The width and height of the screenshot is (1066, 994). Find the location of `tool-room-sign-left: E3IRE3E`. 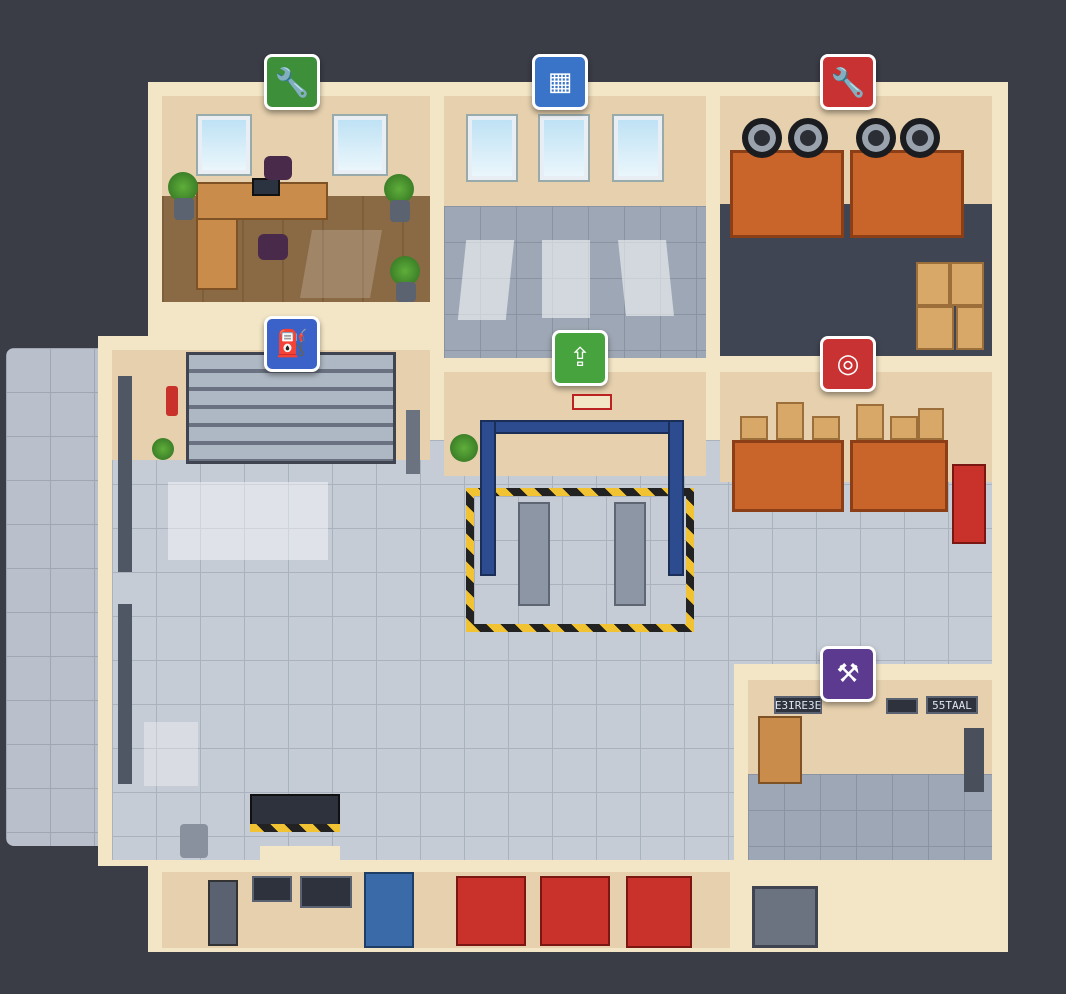

tool-room-sign-left: E3IRE3E is located at coordinates (798, 705).